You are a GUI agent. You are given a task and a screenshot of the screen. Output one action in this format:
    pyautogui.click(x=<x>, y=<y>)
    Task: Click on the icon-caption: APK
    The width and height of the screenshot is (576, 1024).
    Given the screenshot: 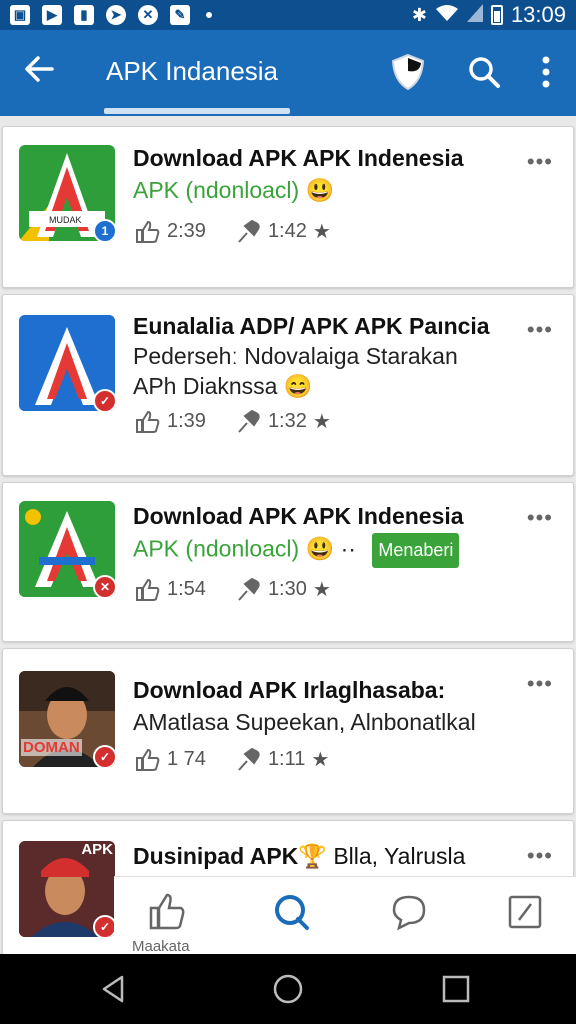 What is the action you would take?
    pyautogui.click(x=97, y=849)
    